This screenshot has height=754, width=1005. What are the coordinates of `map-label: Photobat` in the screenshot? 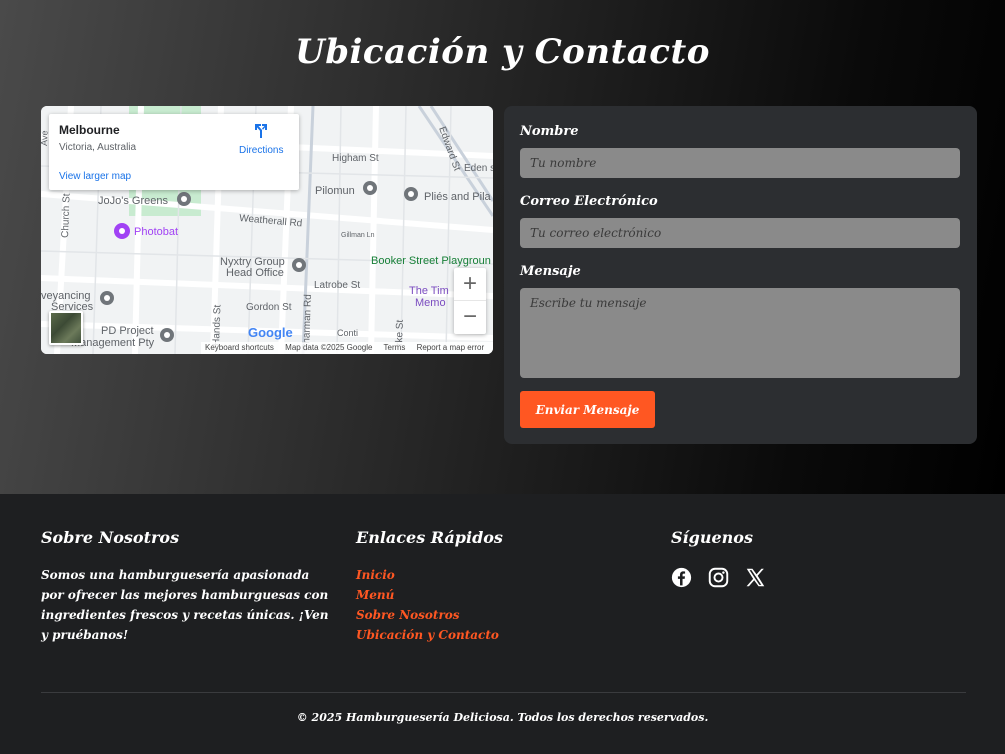 It's located at (156, 232).